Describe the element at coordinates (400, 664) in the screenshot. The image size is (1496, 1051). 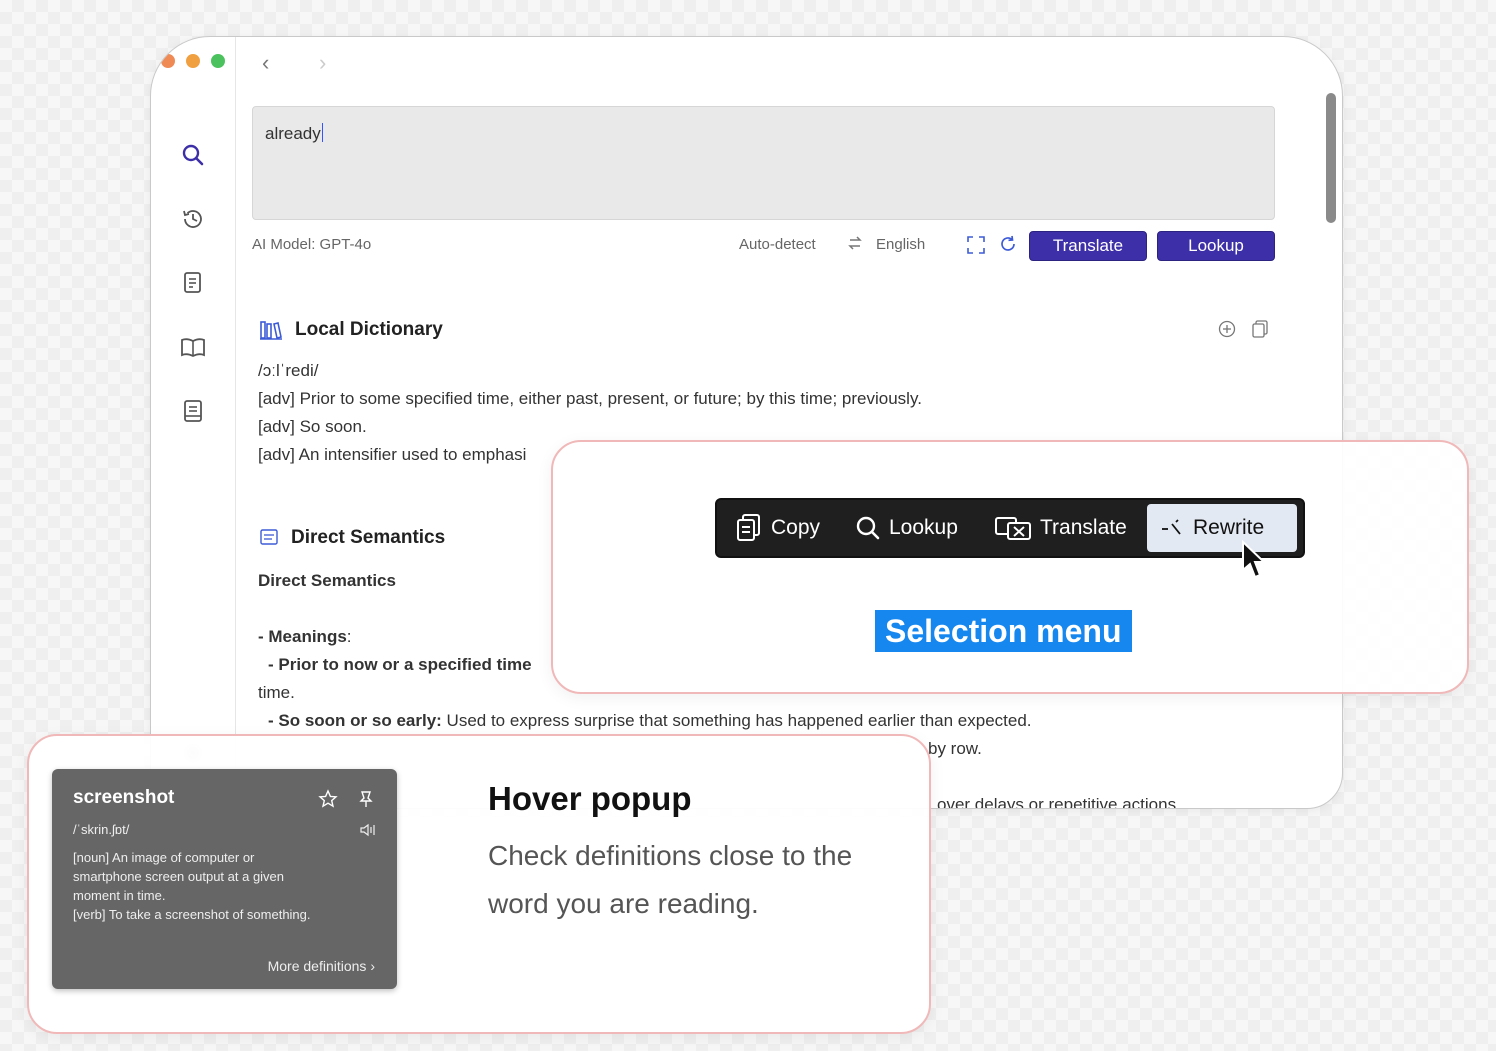
I see `meaning-item-1: - Prior to now or a specified time` at that location.